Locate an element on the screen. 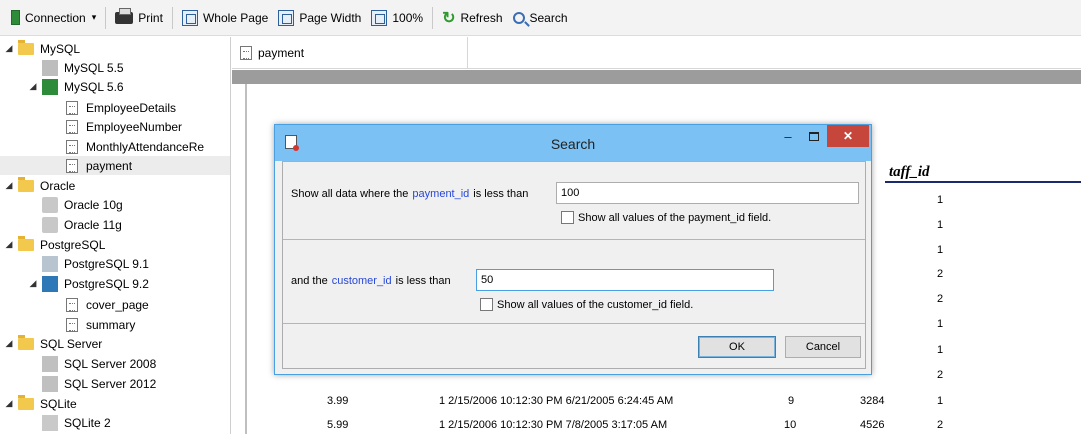  search-label: Search is located at coordinates (548, 17).